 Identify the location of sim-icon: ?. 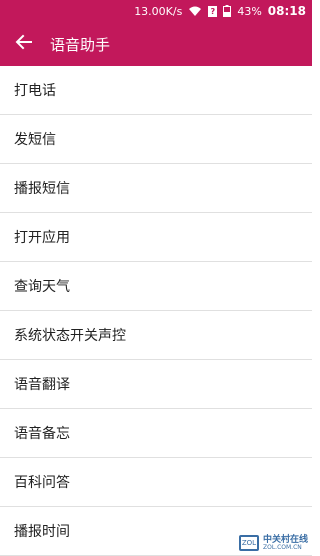
(213, 11).